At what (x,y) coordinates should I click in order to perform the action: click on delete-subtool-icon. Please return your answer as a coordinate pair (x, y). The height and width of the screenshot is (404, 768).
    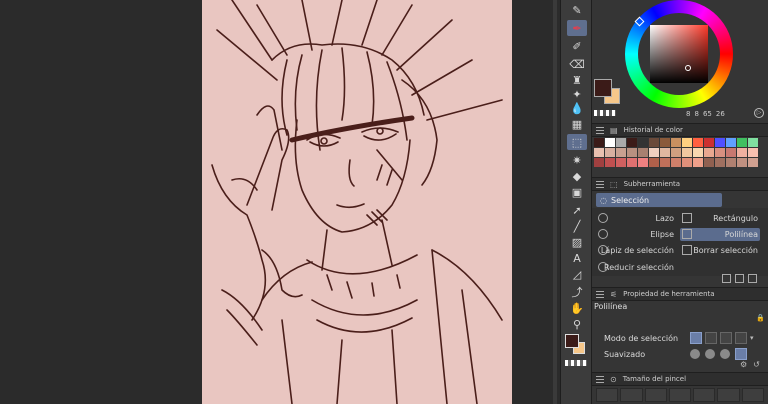
    Looking at the image, I should click on (752, 278).